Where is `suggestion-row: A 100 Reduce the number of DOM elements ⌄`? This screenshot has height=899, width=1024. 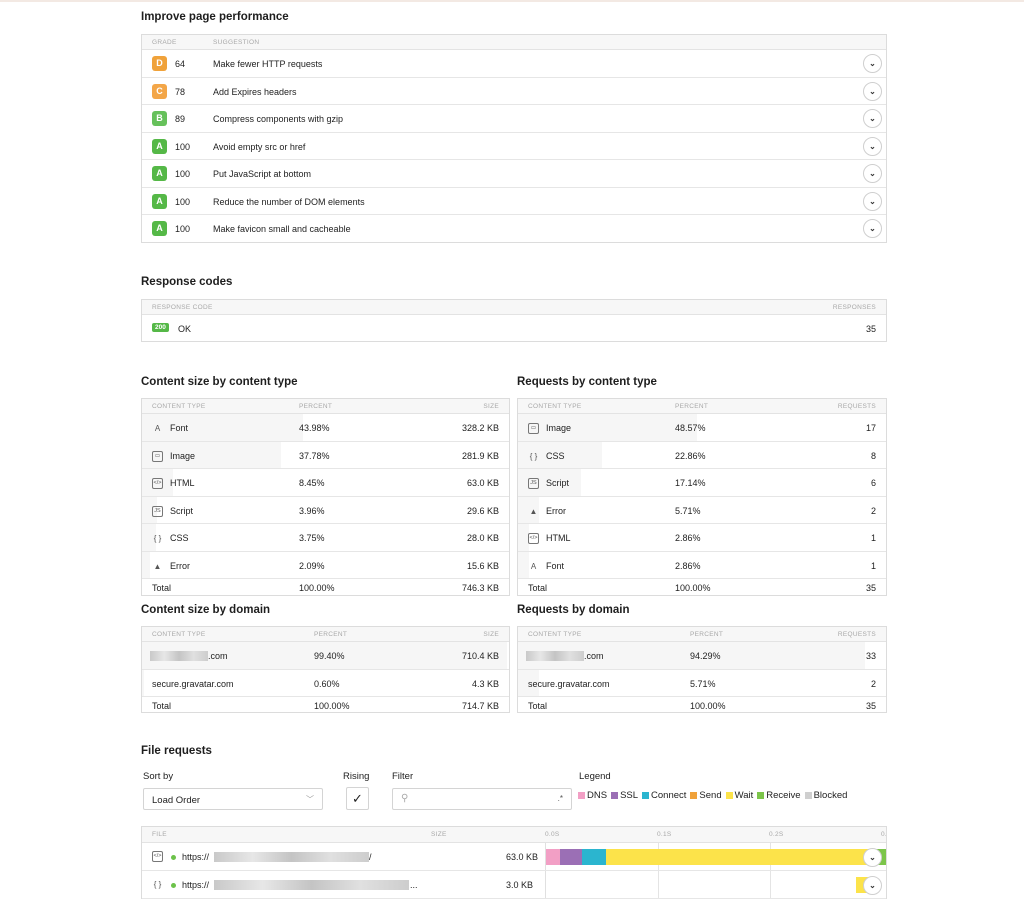 suggestion-row: A 100 Reduce the number of DOM elements ⌄ is located at coordinates (514, 201).